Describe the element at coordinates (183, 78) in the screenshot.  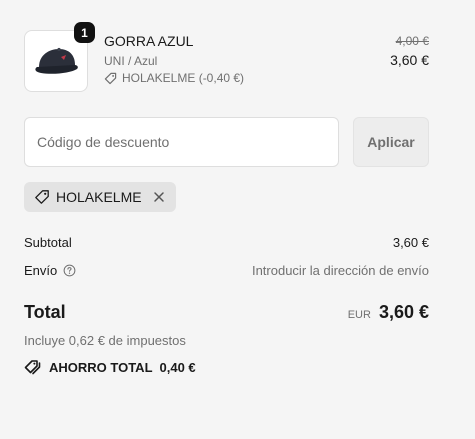
I see `product-discount-label: HOLAKELME (-0,40 €)` at that location.